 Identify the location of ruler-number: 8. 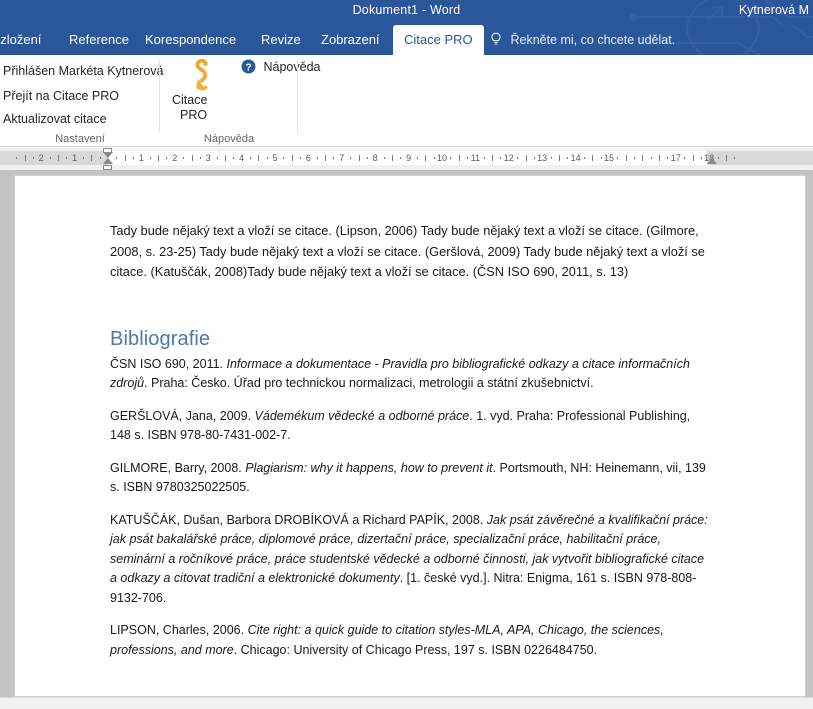
(375, 158).